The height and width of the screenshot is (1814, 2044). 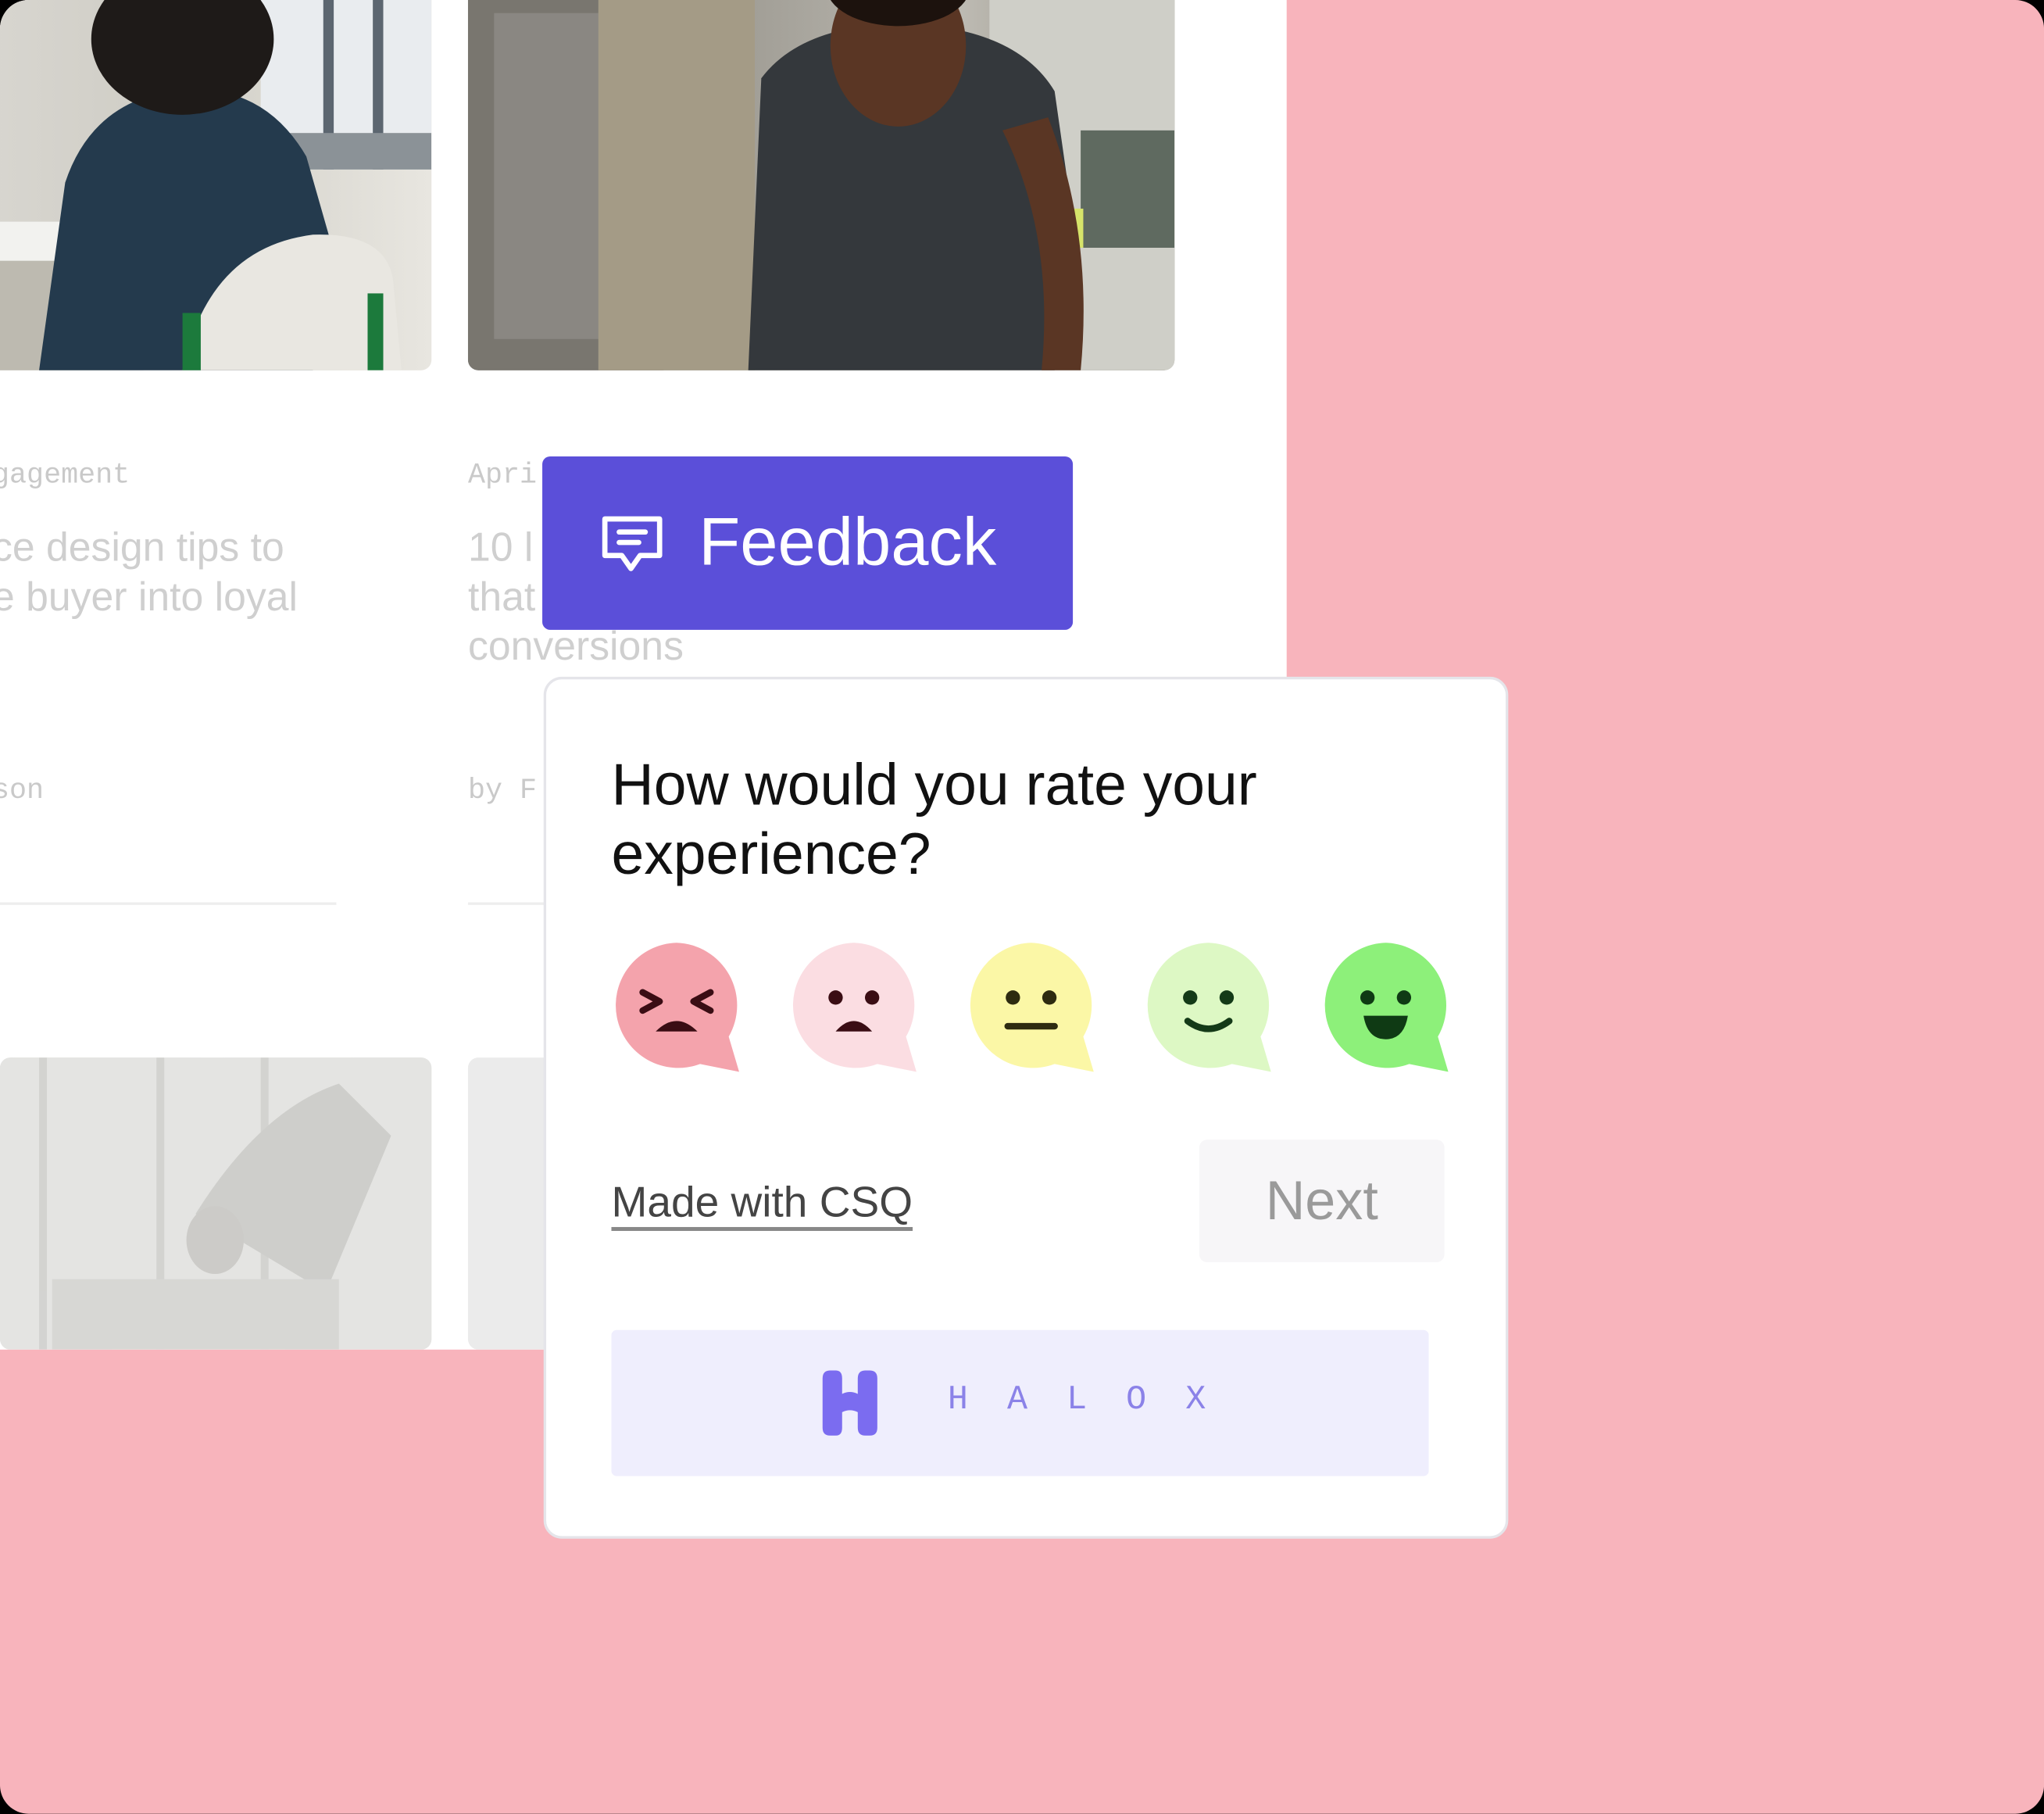 What do you see at coordinates (848, 542) in the screenshot?
I see `feedback-tab-label: Feedback` at bounding box center [848, 542].